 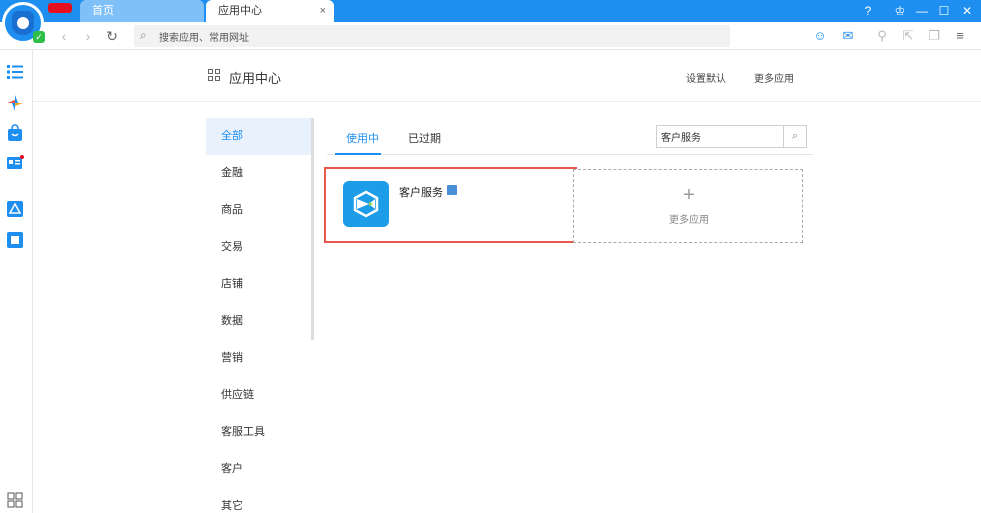 I want to click on category-products: 商品, so click(x=259, y=210).